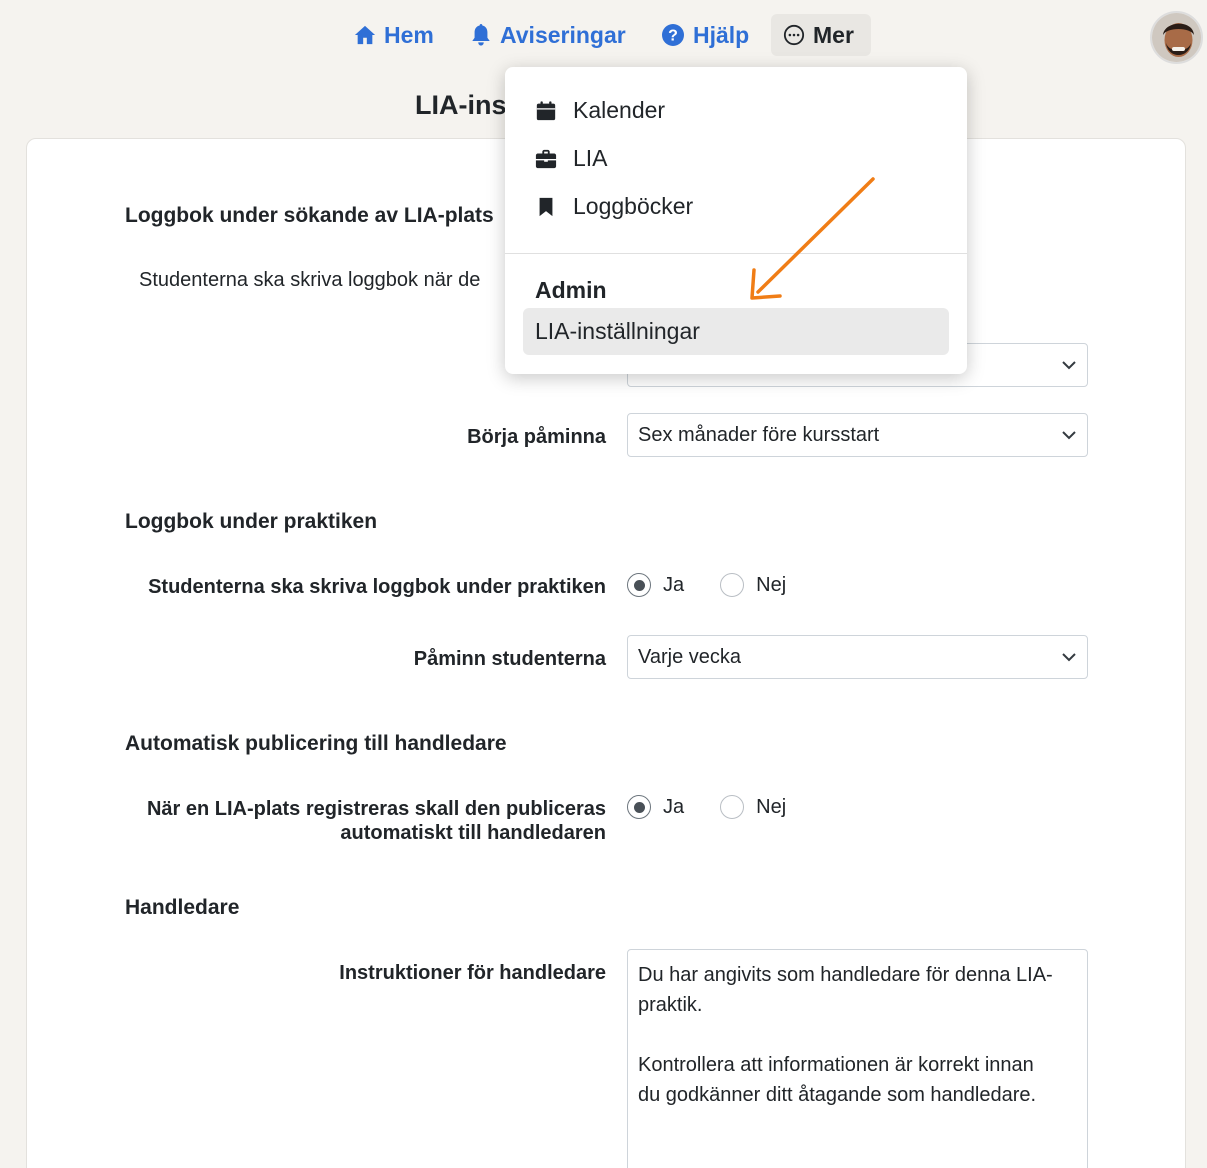  I want to click on question-circle-icon: ?, so click(673, 35).